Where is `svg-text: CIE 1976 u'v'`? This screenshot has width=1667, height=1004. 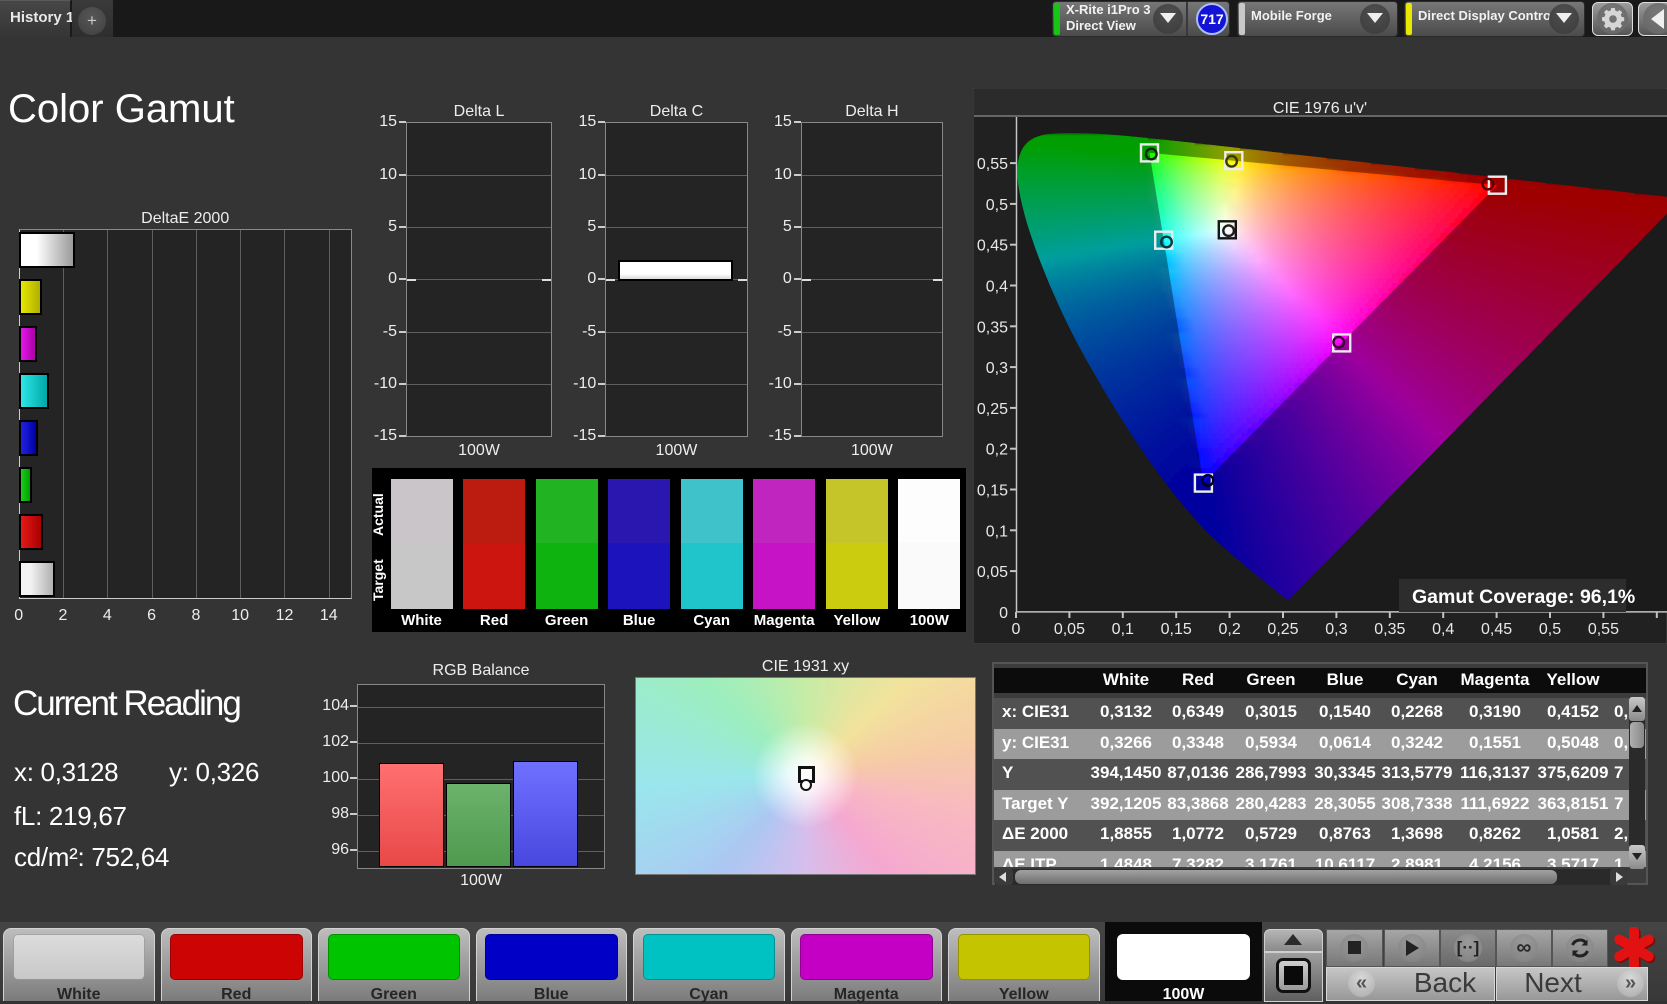 svg-text: CIE 1976 u'v' is located at coordinates (1320, 108).